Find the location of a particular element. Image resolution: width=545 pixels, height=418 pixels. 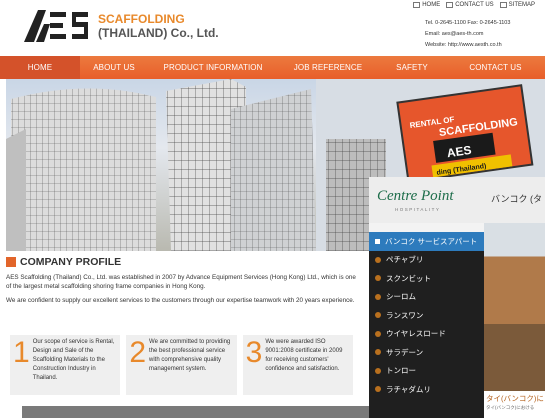

company-profile-heading: COMPANY PROFILE is located at coordinates (181, 262).